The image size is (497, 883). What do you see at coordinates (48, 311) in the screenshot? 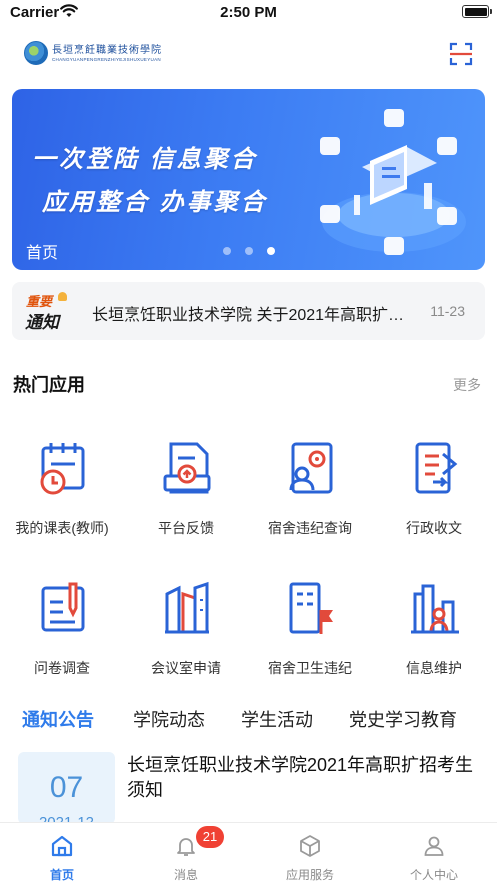
I see `important-notice-badge: 重要 通知` at bounding box center [48, 311].